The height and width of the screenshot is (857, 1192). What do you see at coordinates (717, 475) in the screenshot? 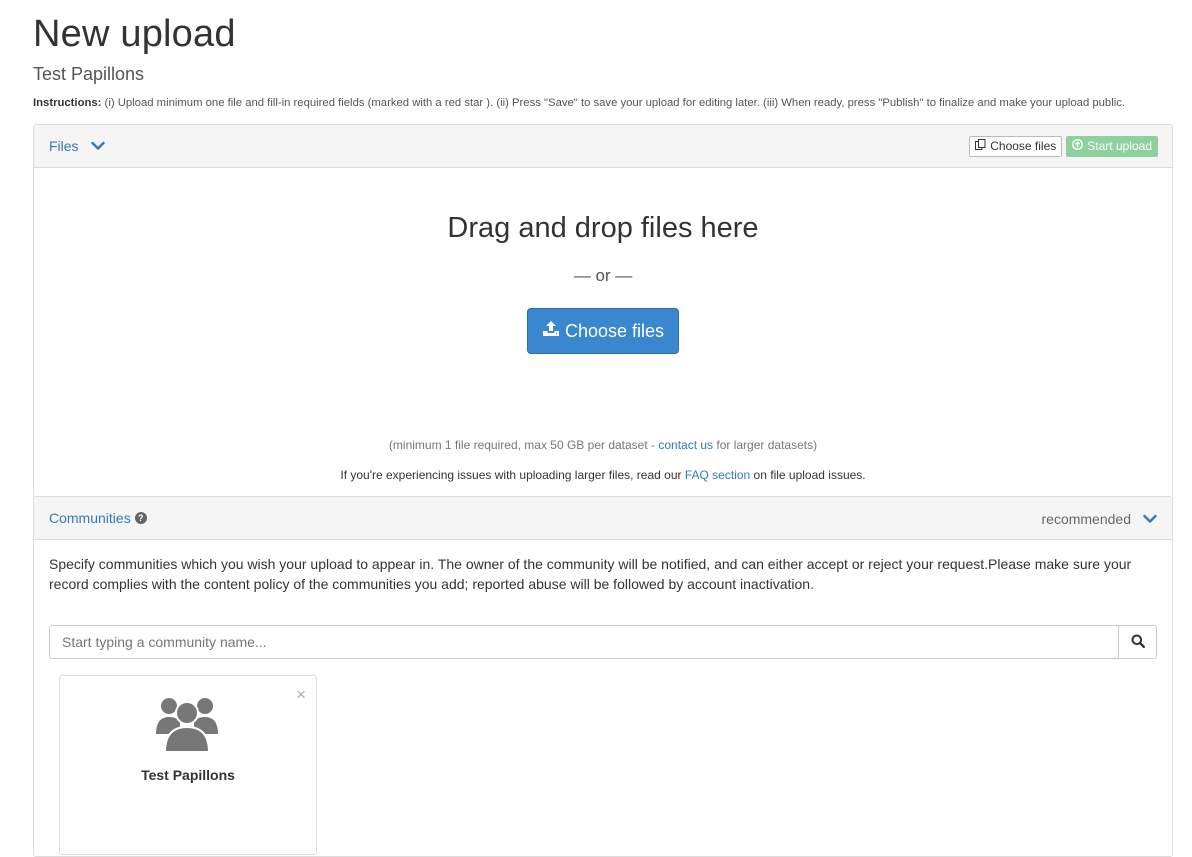
I see `faq-link: FAQ section` at bounding box center [717, 475].